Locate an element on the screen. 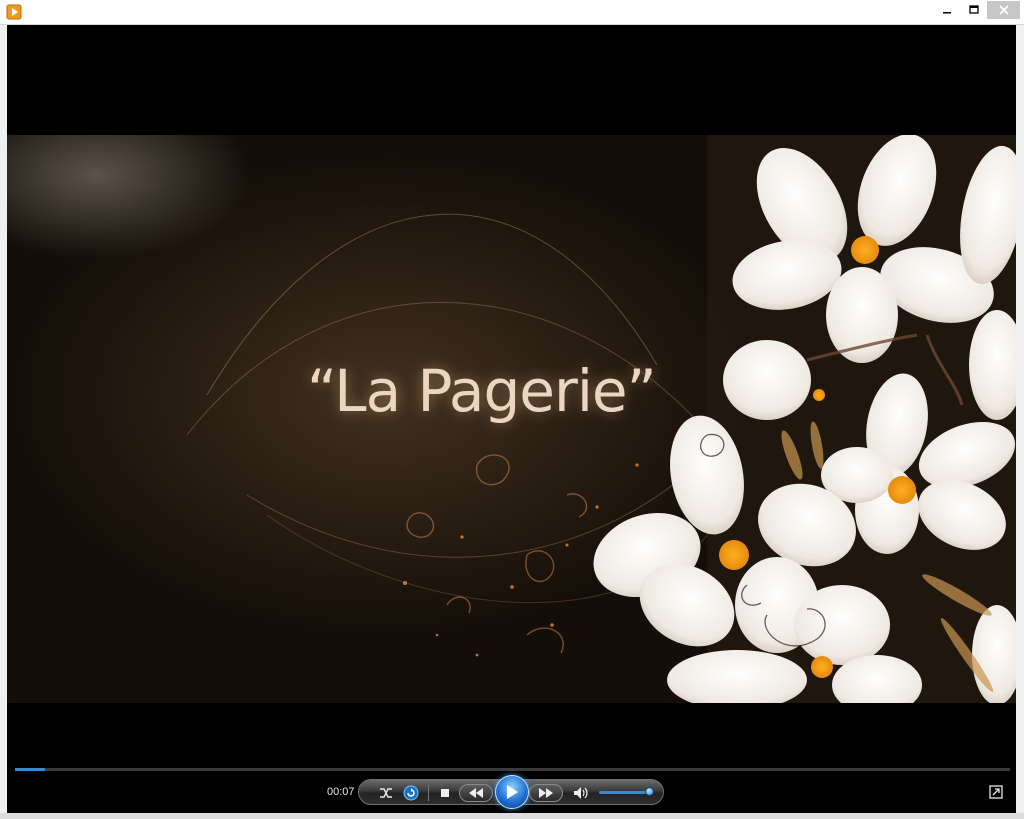 The image size is (1024, 819). close-button is located at coordinates (1003, 10).